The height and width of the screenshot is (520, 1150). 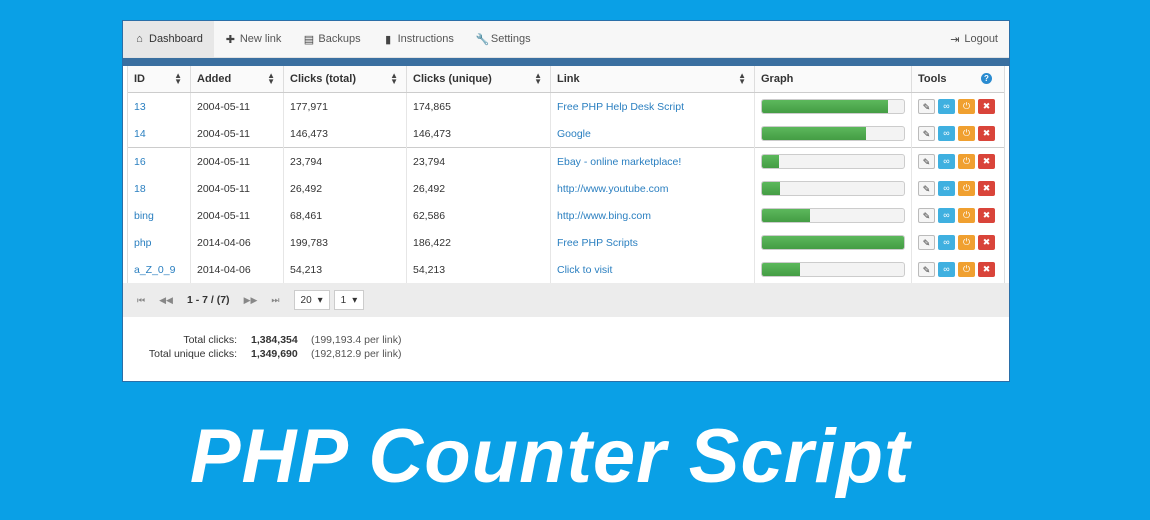 I want to click on cell-clicks-total: 54,213, so click(x=345, y=269).